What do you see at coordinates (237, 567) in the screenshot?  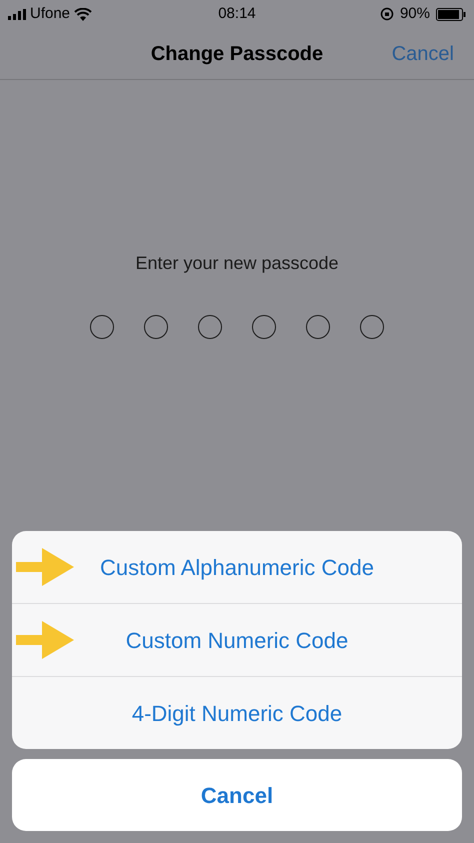 I see `sheet-option: Custom Alphanumeric Code` at bounding box center [237, 567].